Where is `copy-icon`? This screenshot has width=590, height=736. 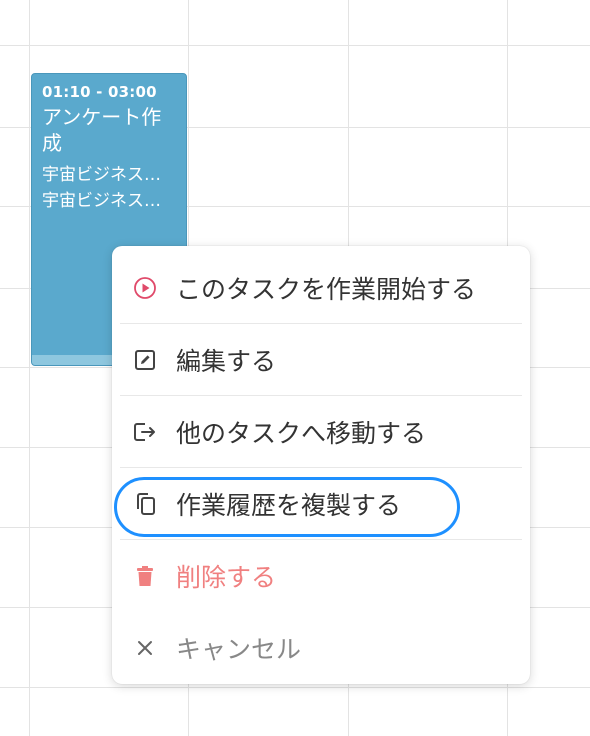 copy-icon is located at coordinates (145, 504).